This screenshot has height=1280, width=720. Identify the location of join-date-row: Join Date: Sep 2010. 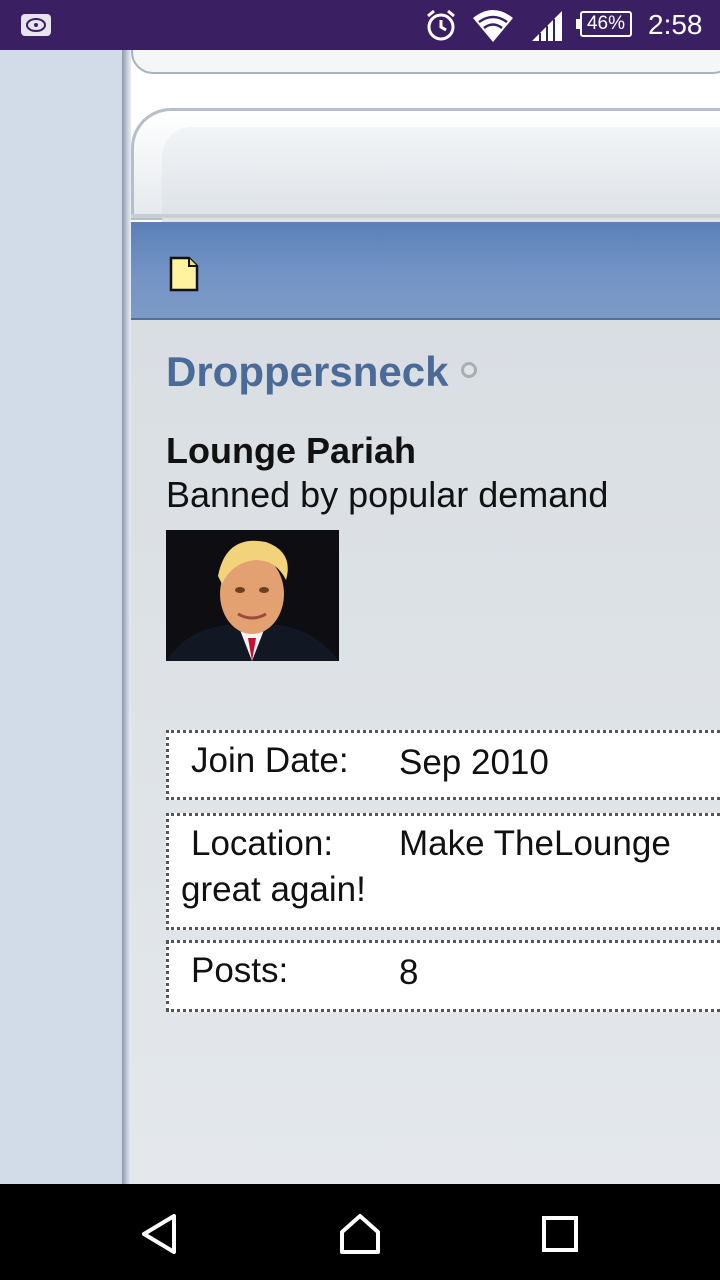
(443, 765).